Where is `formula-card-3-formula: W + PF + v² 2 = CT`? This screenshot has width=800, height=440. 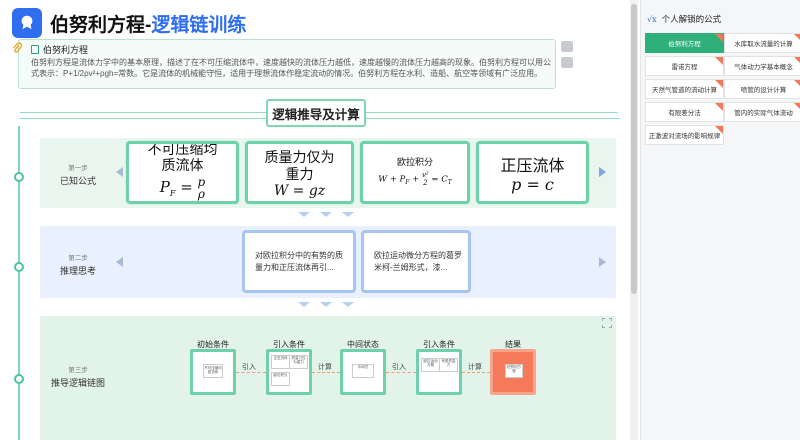 formula-card-3-formula: W + PF + v² 2 = CT is located at coordinates (415, 179).